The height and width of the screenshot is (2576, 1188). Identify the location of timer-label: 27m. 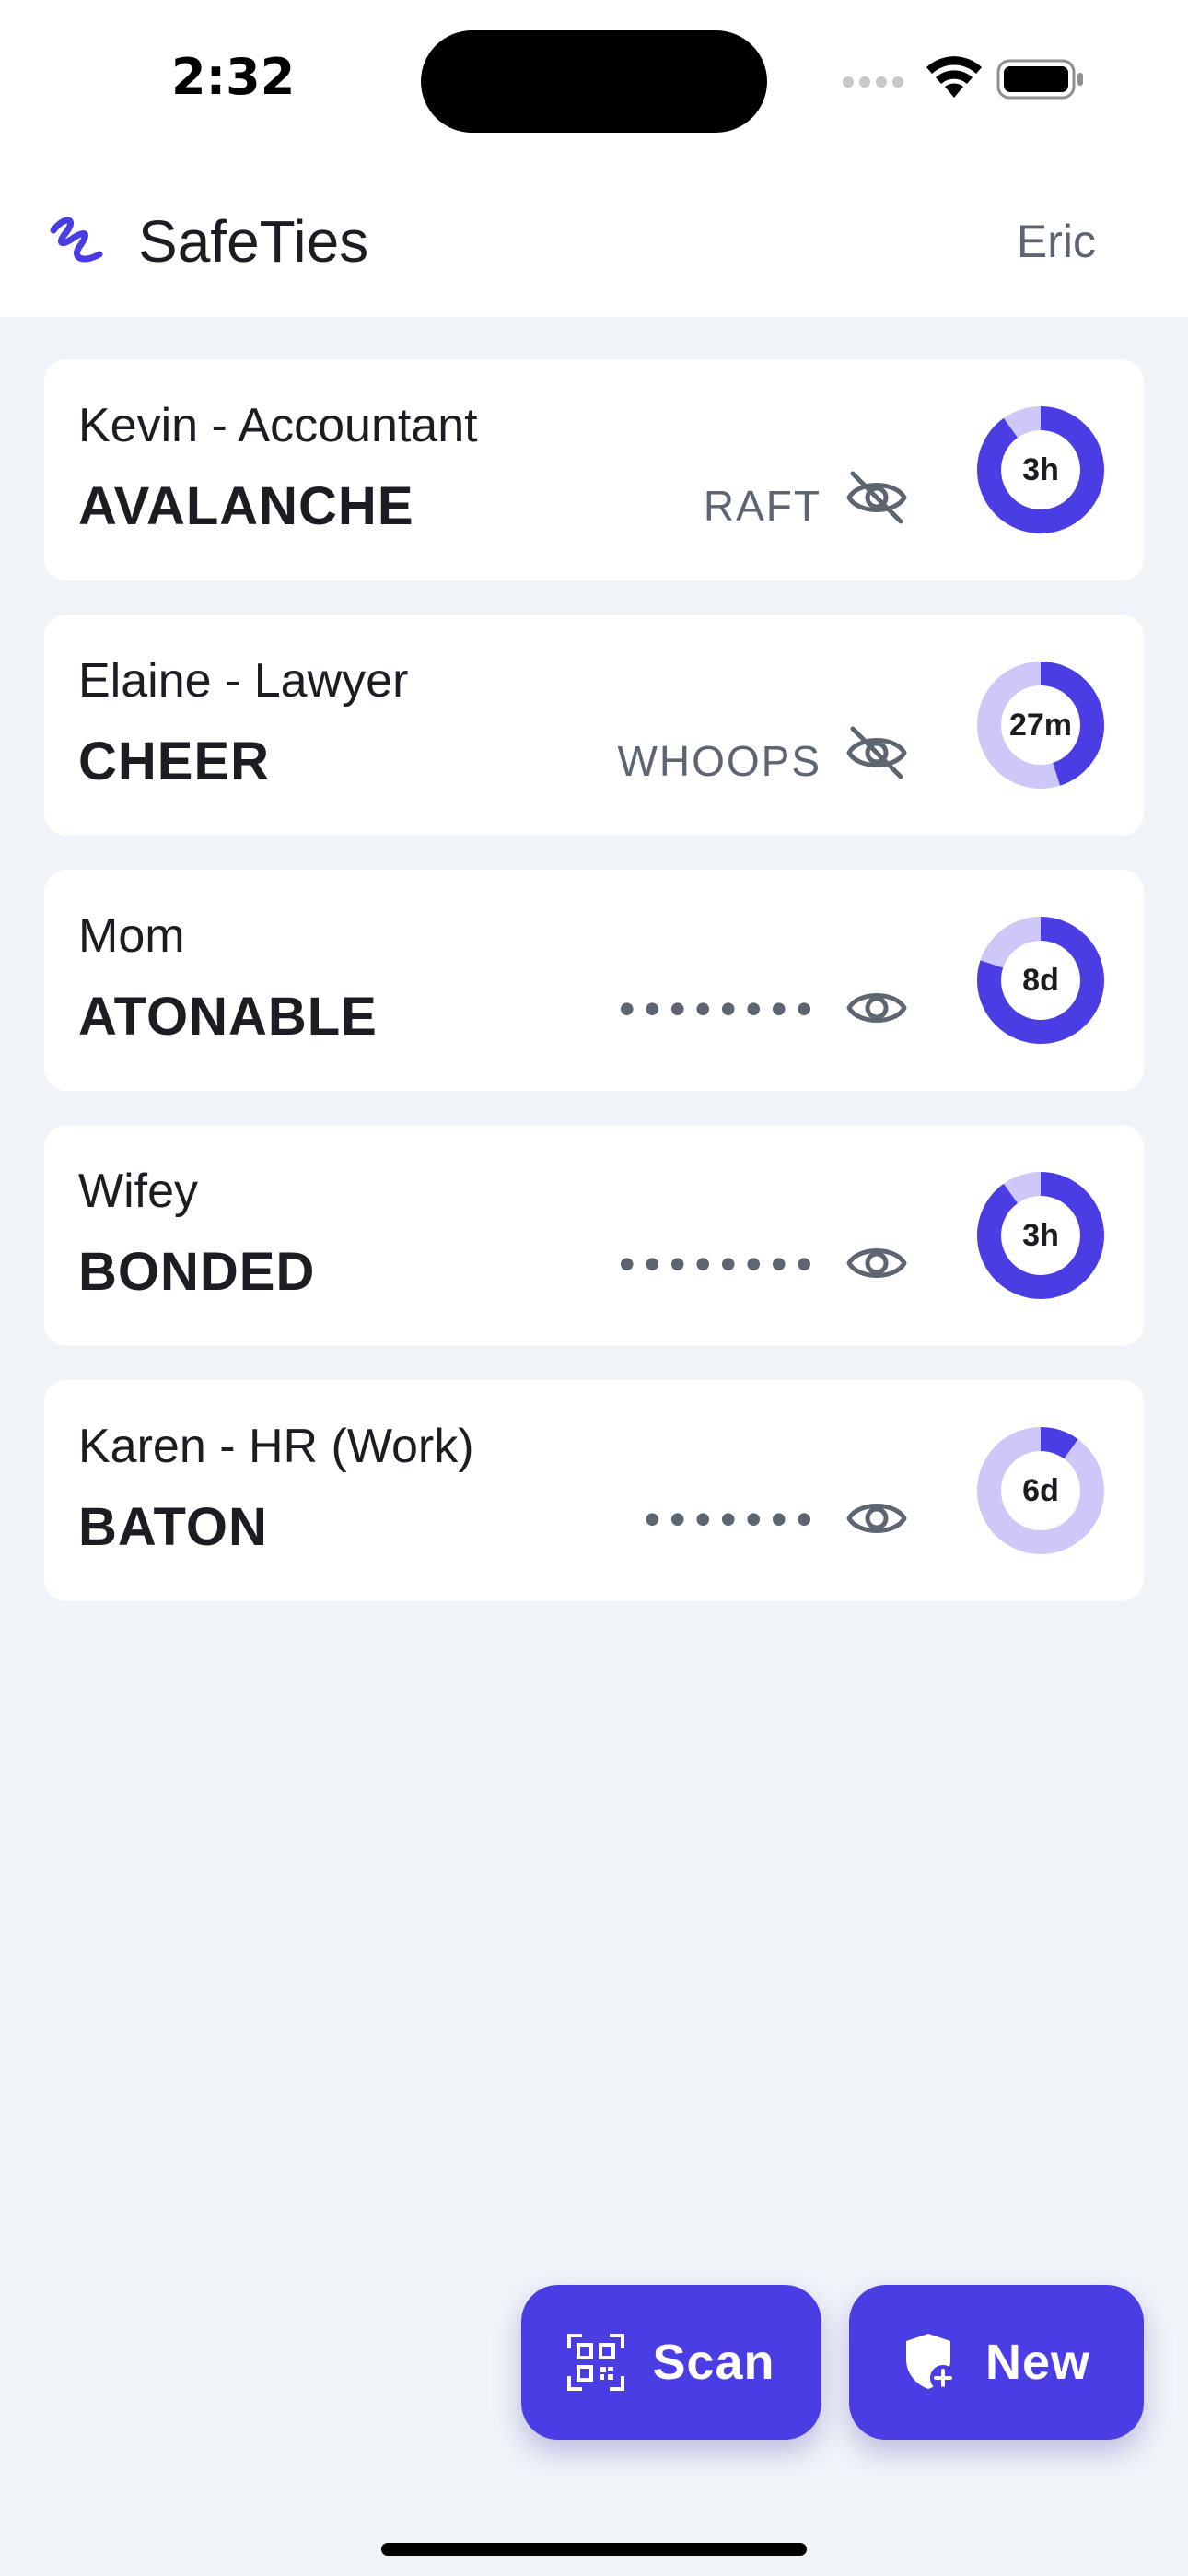
(1040, 725).